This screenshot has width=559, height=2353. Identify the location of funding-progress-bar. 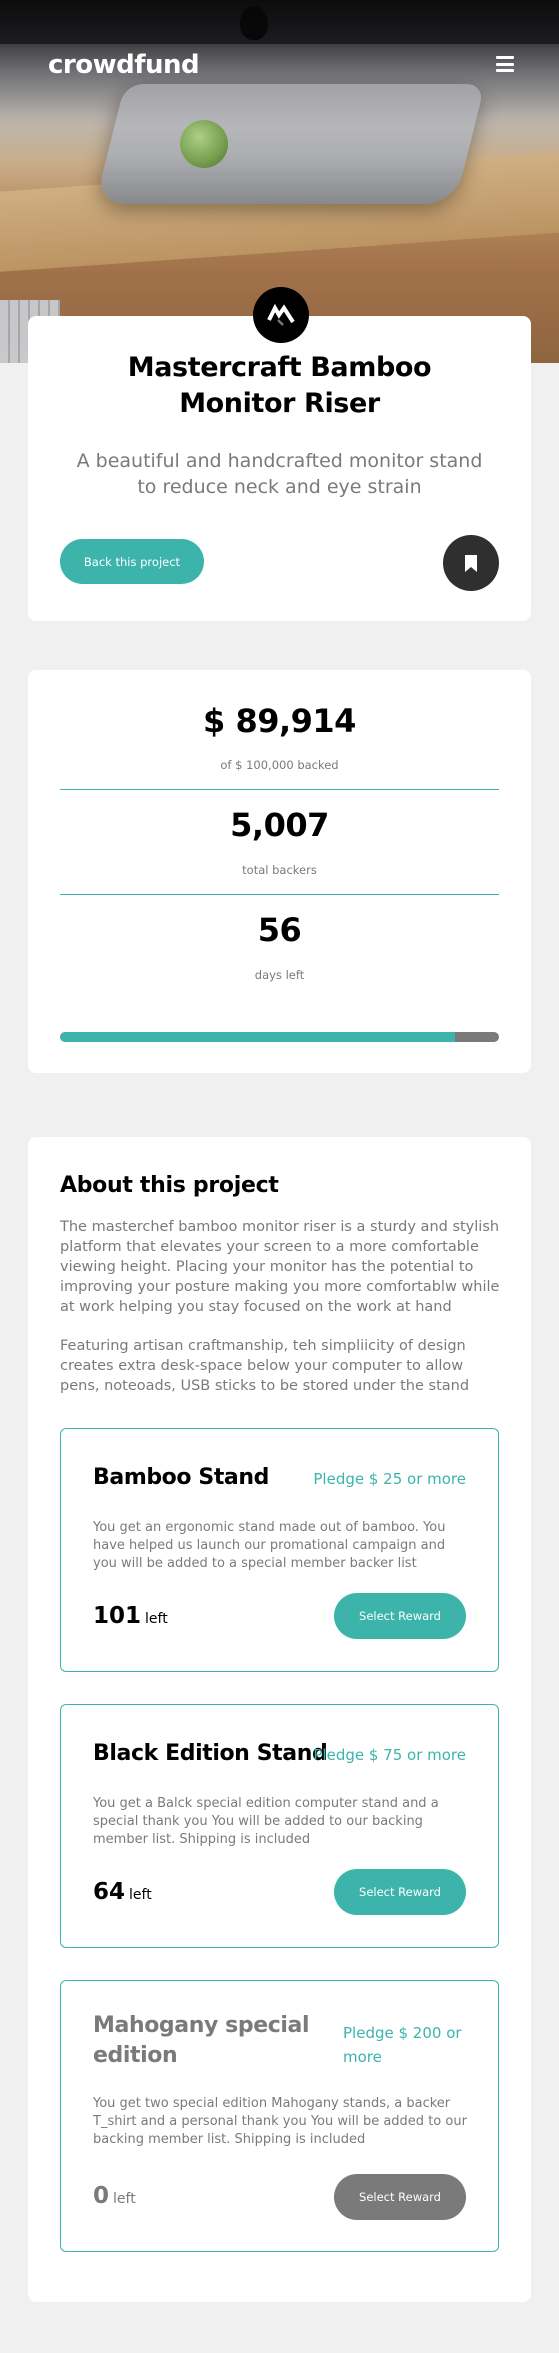
(279, 1037).